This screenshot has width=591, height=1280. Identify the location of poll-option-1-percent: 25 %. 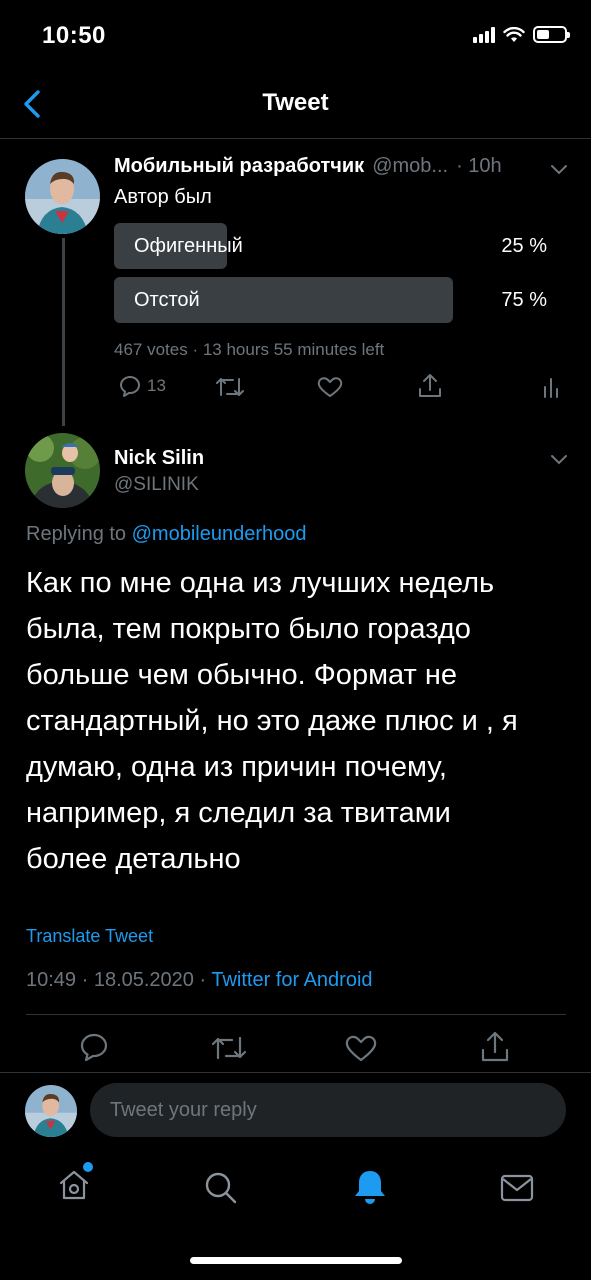
(524, 246).